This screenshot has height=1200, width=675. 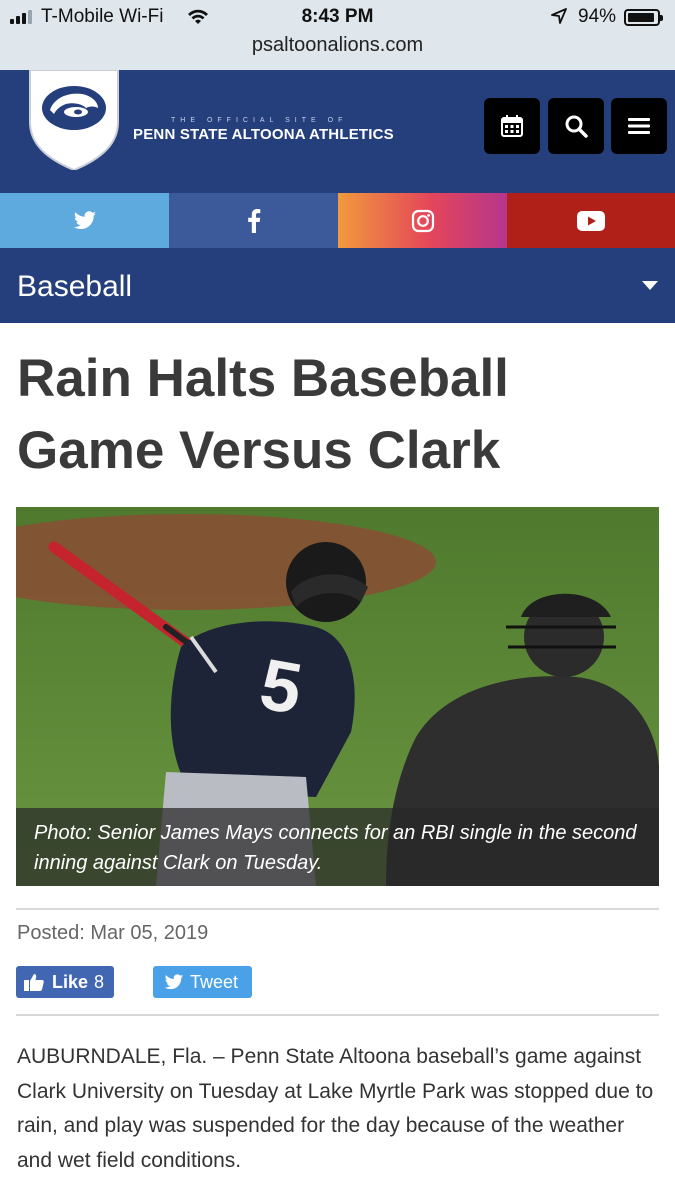 I want to click on instagram-icon, so click(x=422, y=220).